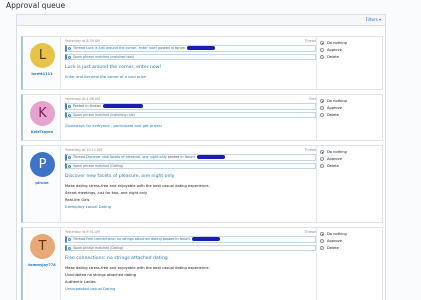  What do you see at coordinates (82, 99) in the screenshot?
I see `timestamp: Yesterday at 4:08 AM` at bounding box center [82, 99].